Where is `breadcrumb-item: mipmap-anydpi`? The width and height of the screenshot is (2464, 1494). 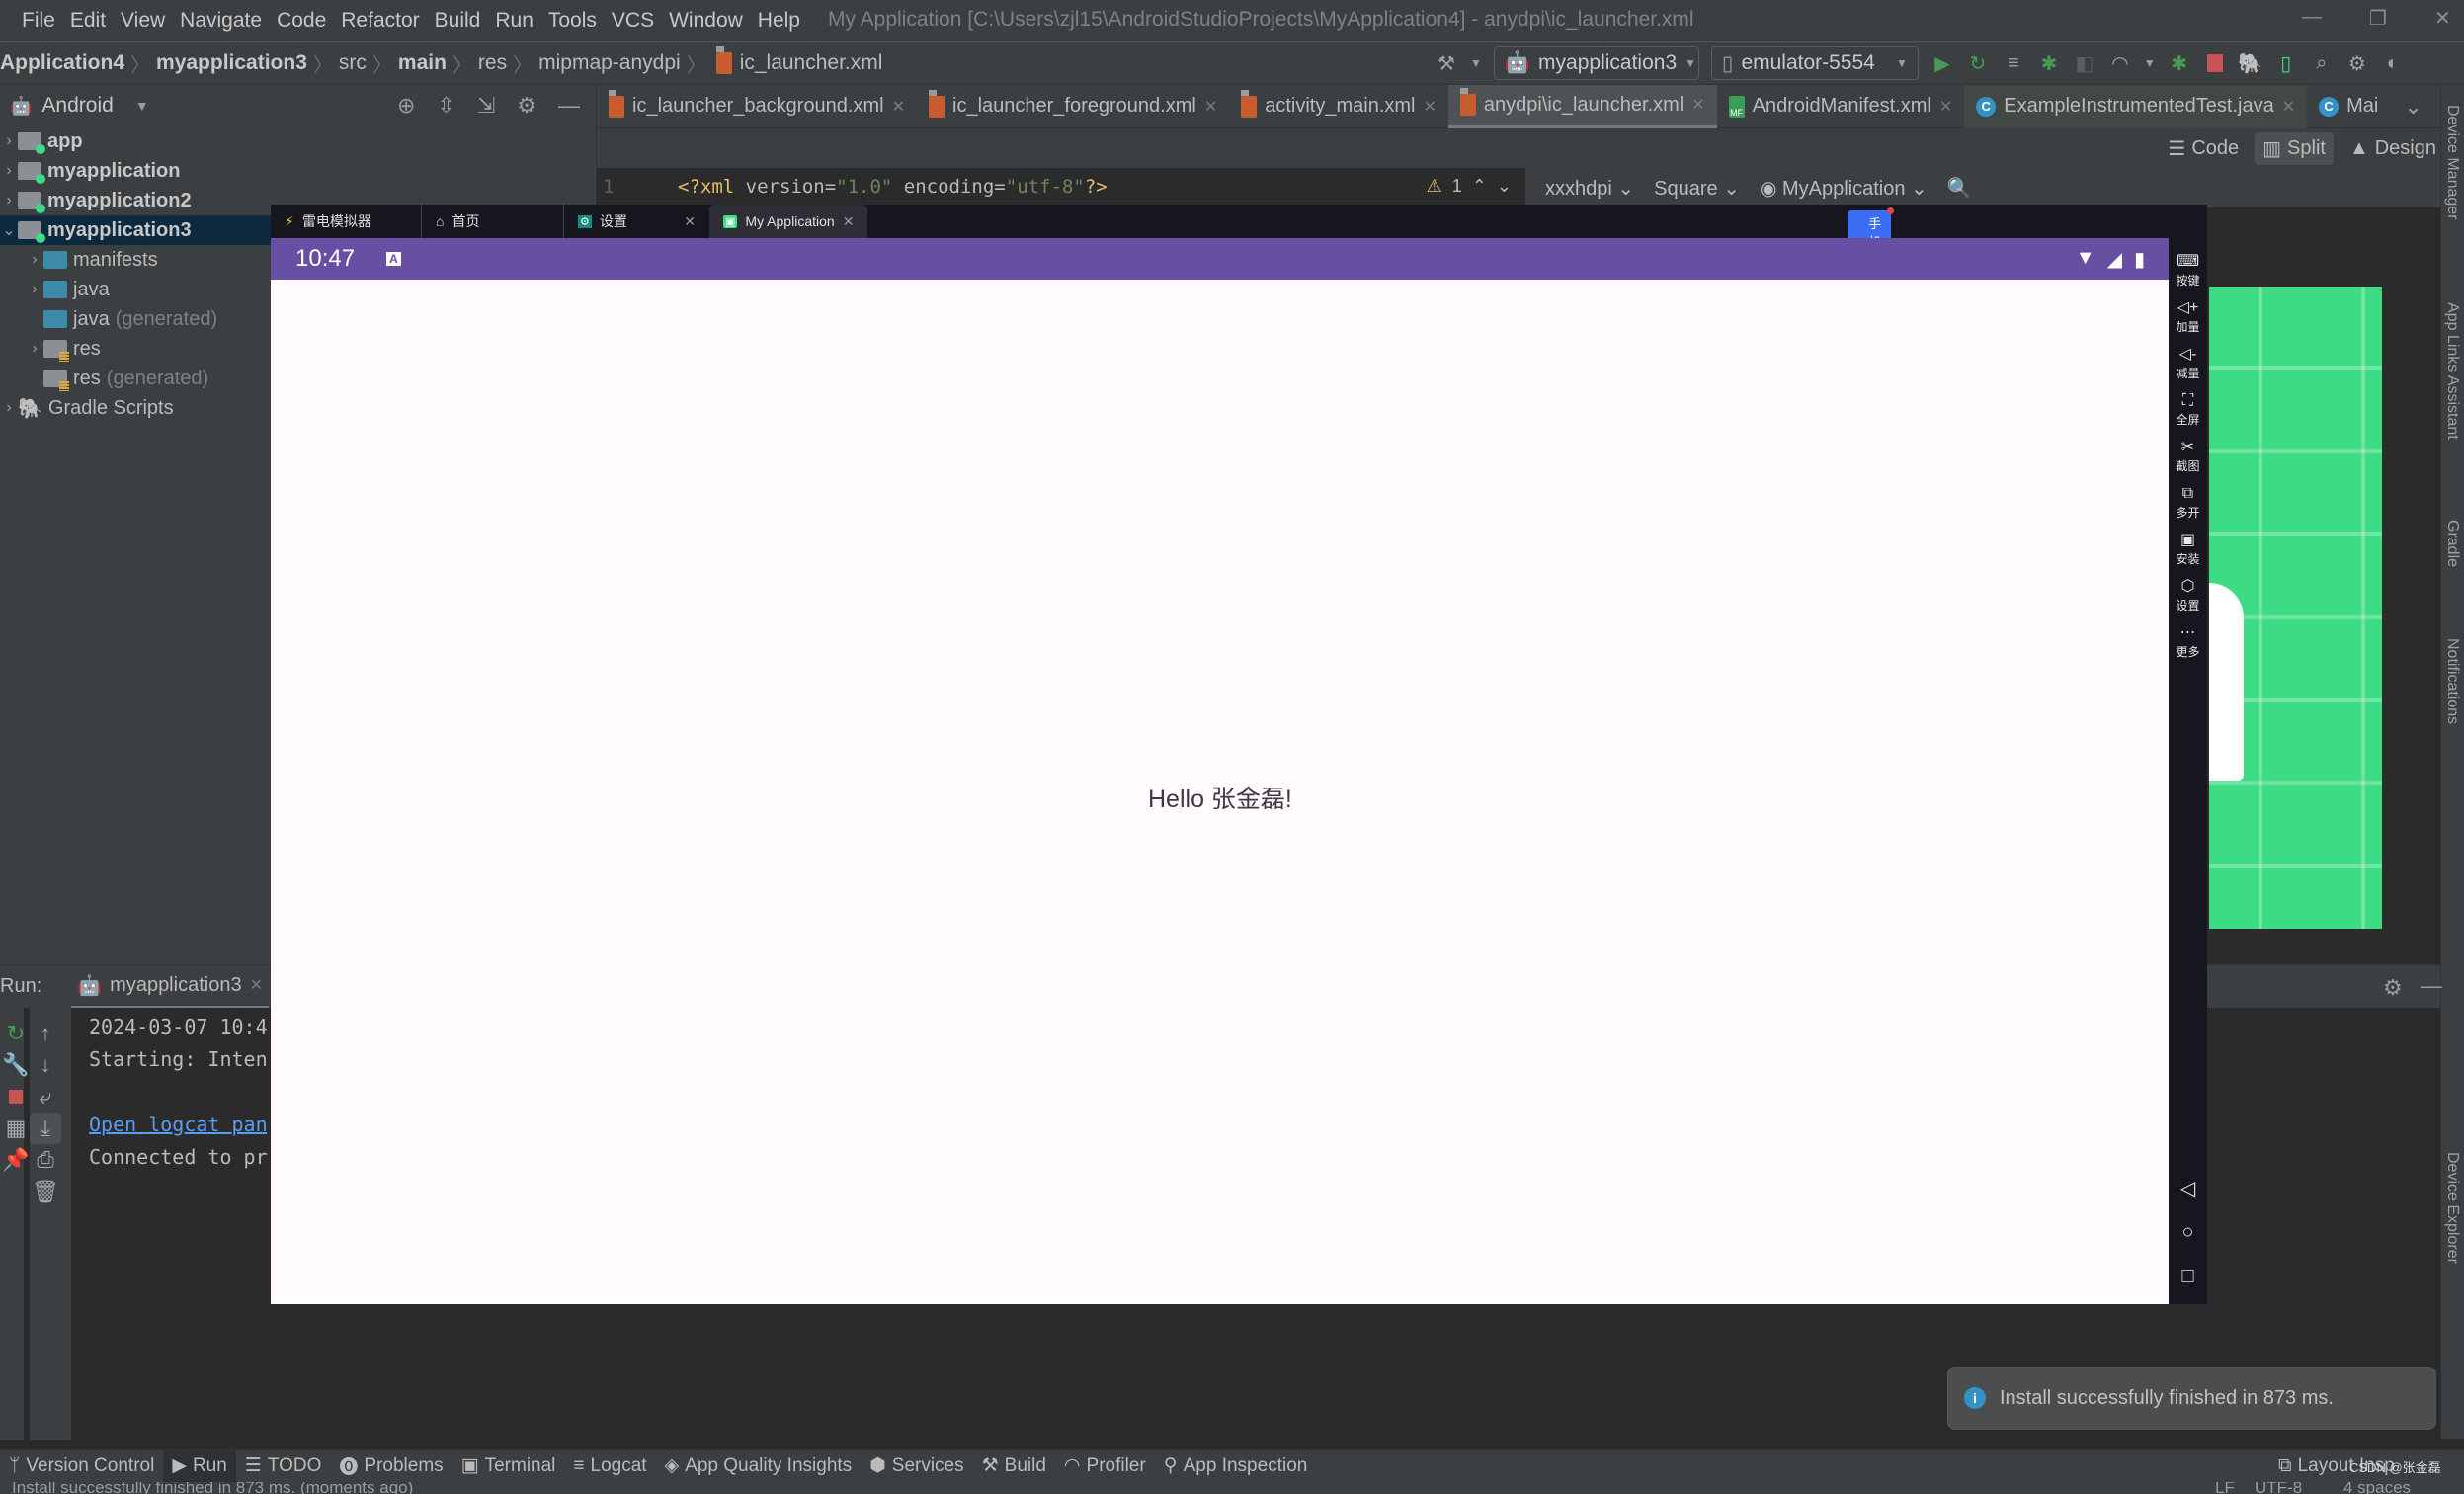 breadcrumb-item: mipmap-anydpi is located at coordinates (609, 63).